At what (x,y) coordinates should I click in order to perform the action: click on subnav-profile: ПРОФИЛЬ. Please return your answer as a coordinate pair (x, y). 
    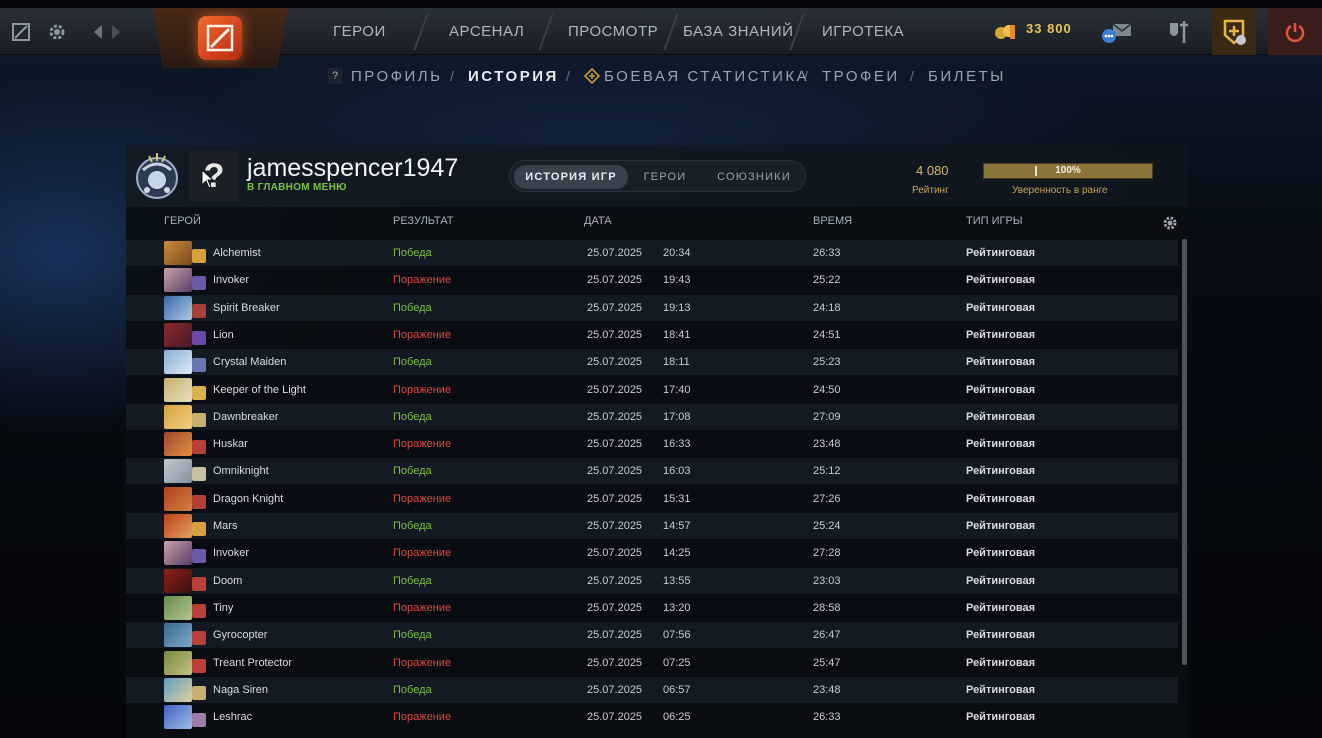
    Looking at the image, I should click on (397, 76).